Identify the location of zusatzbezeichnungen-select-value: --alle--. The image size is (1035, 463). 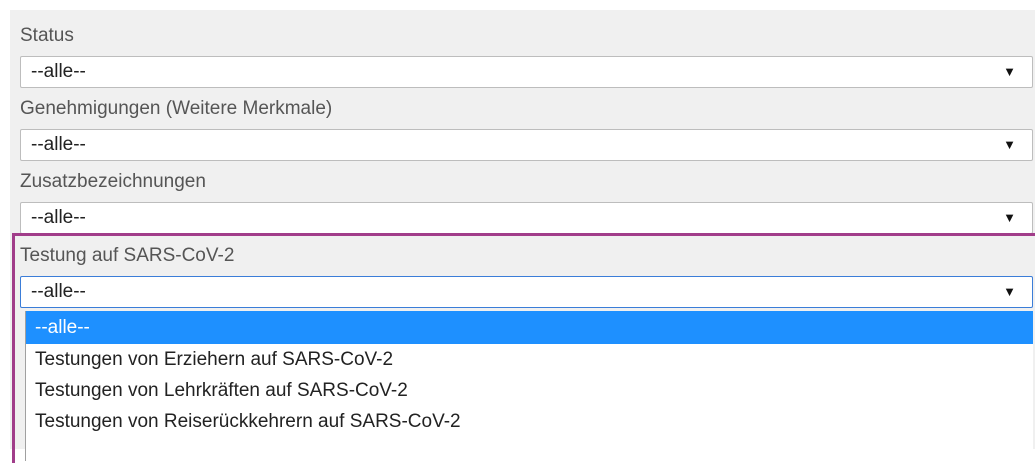
(58, 217).